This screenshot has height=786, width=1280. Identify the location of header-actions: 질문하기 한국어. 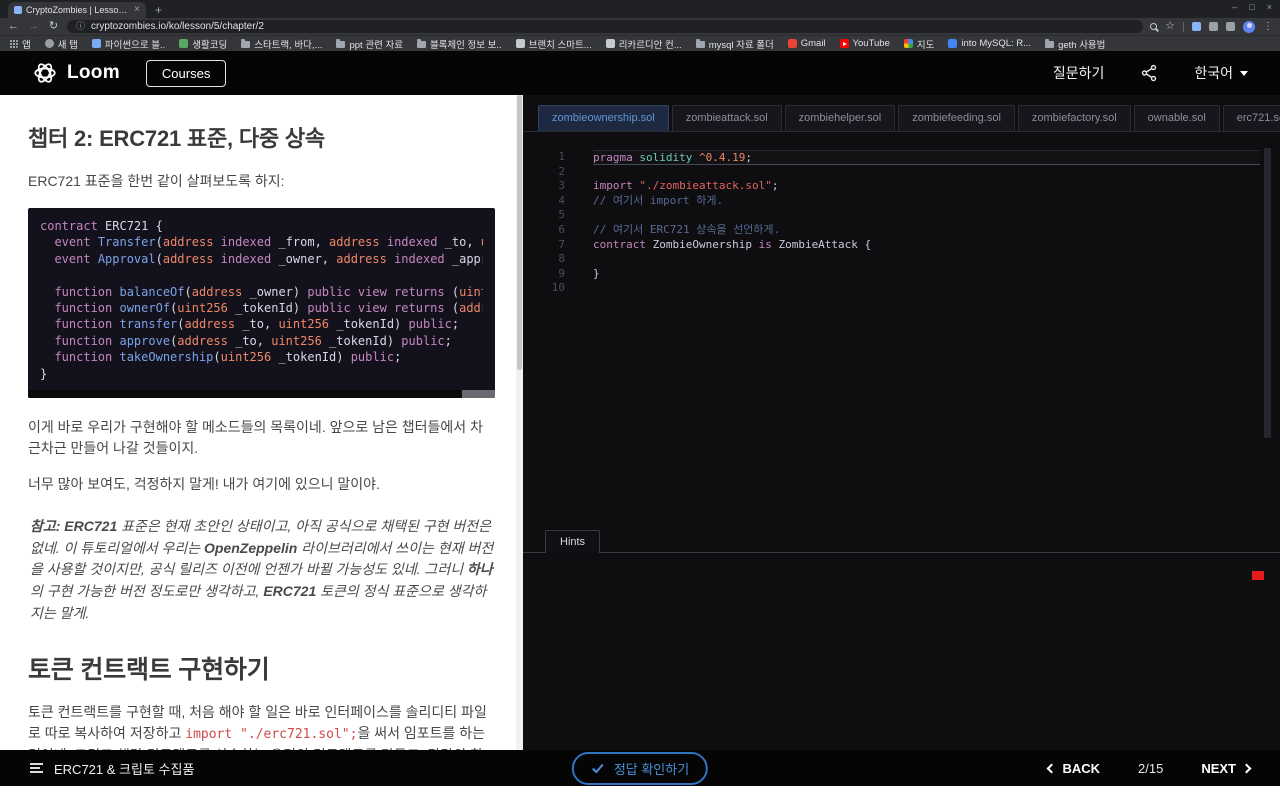
(1150, 73).